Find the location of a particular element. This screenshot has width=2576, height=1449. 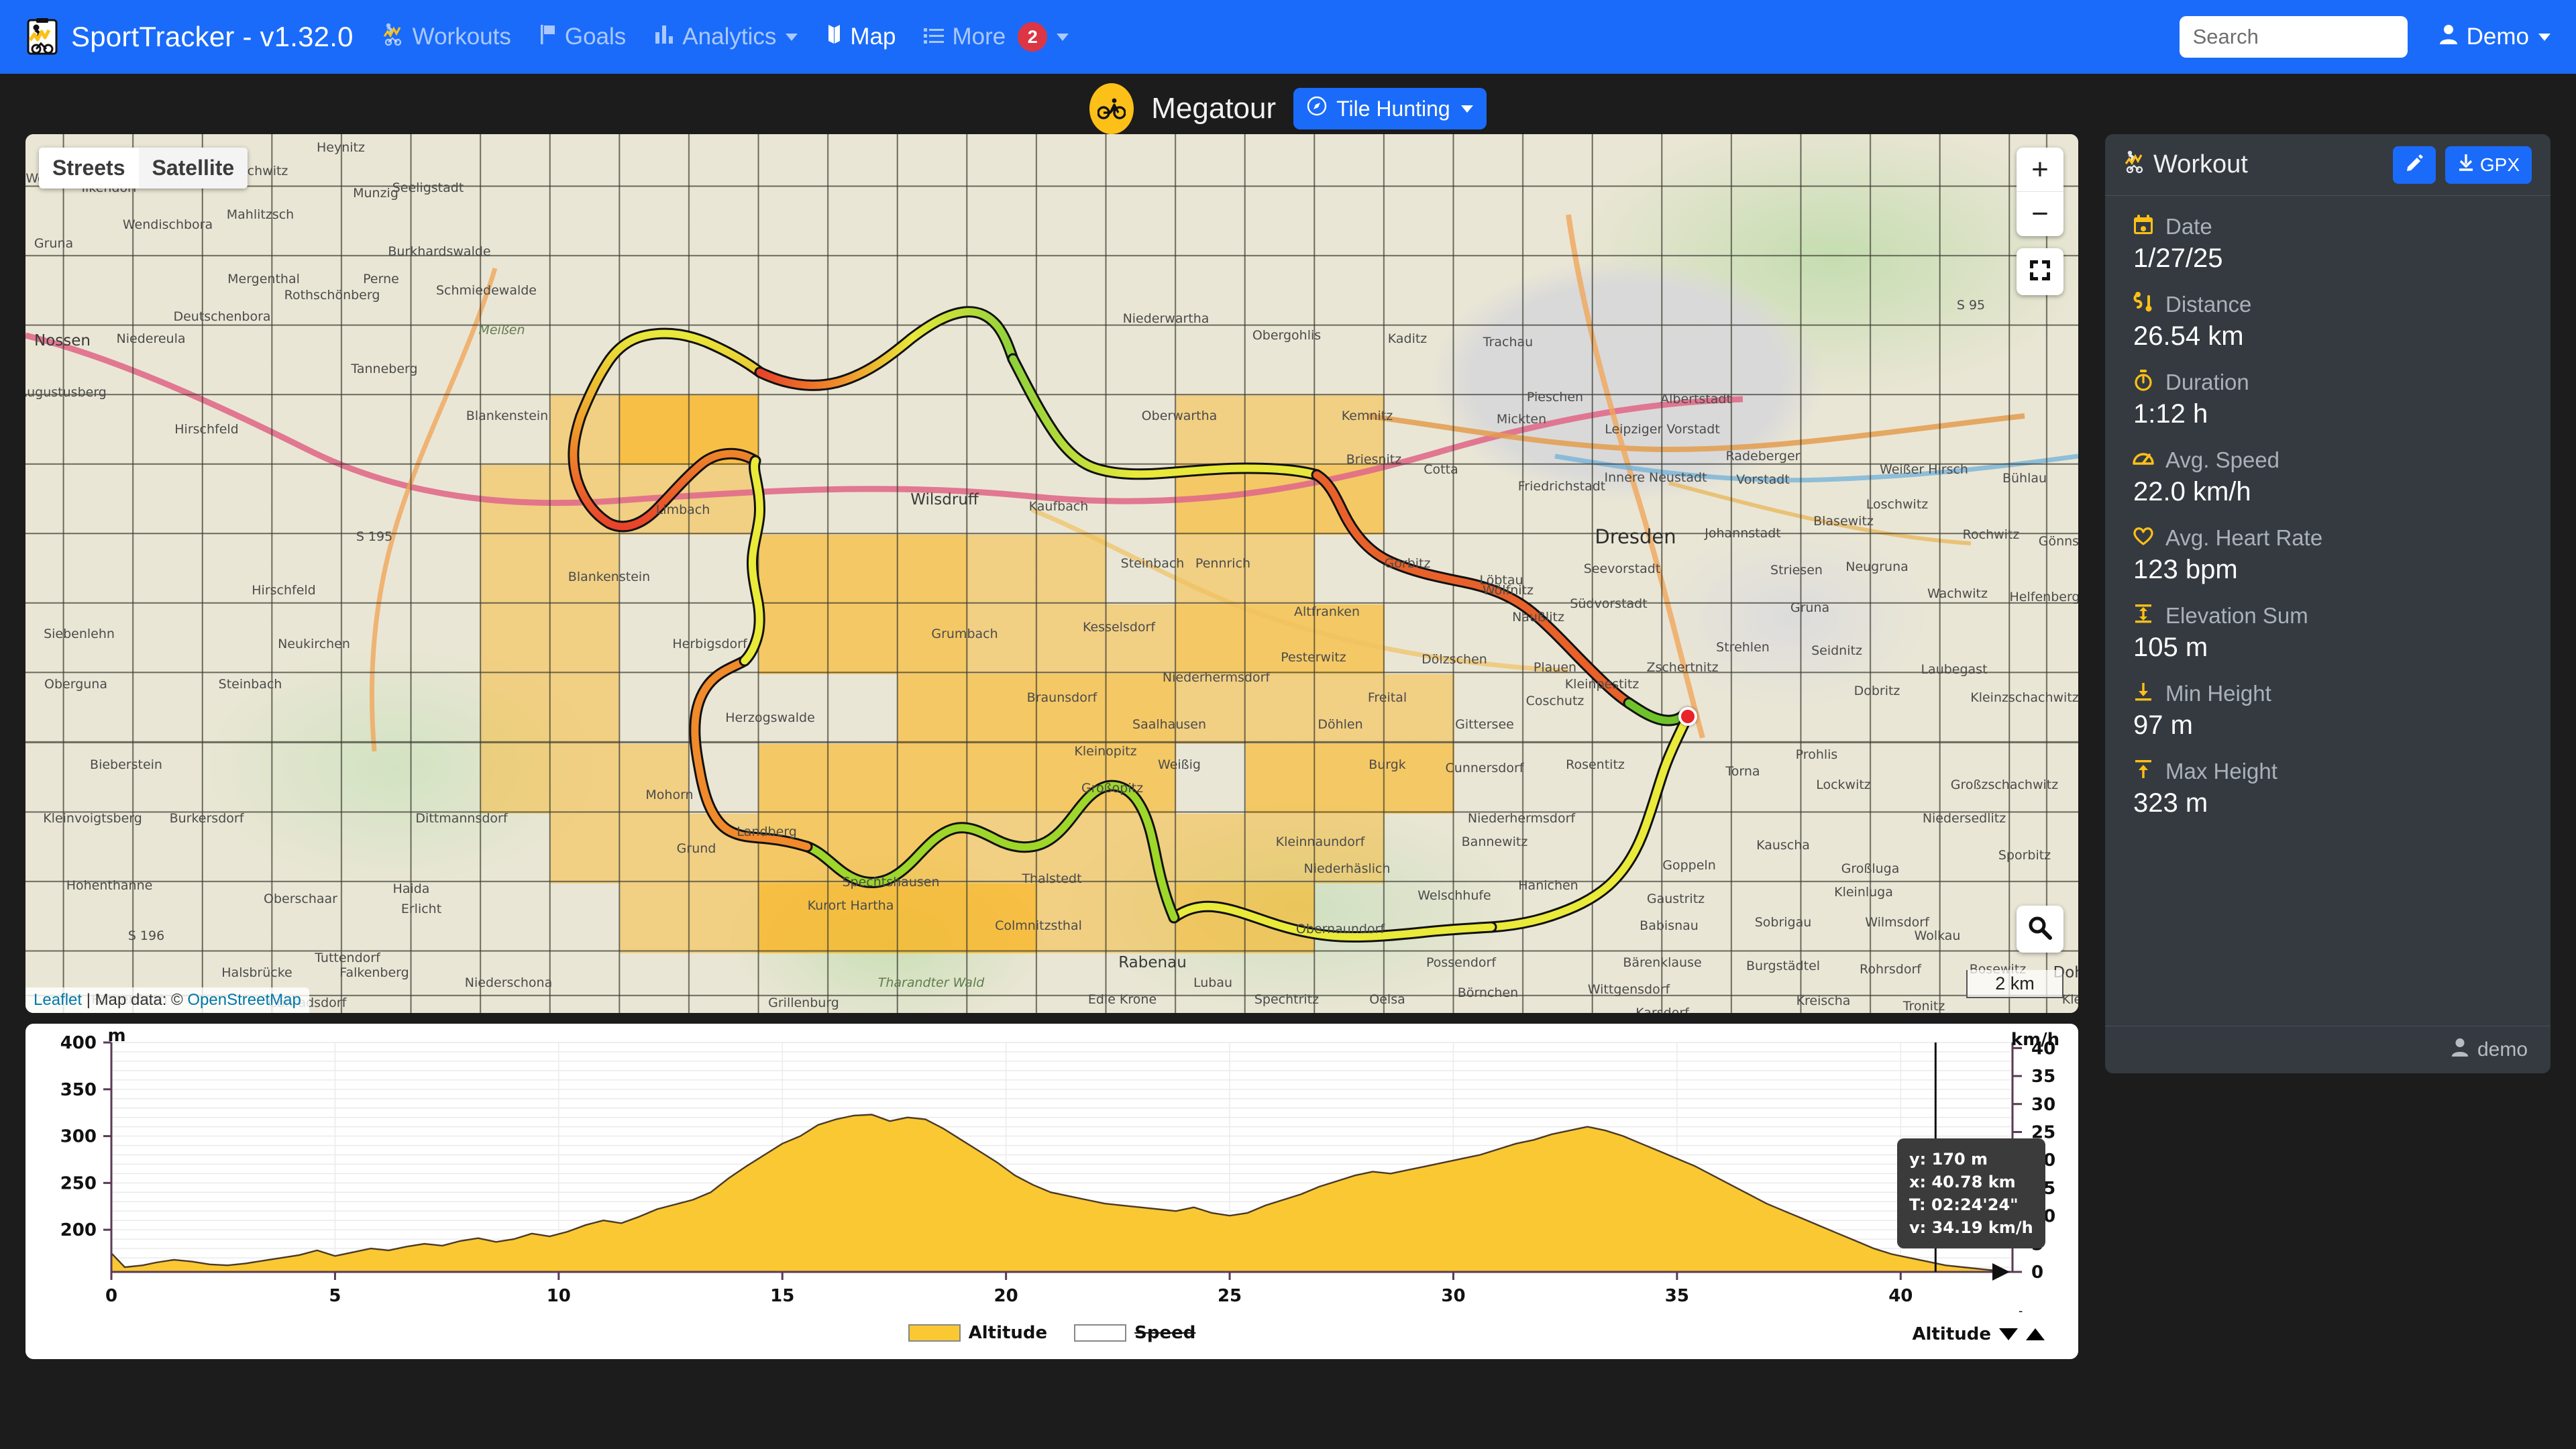

workout-title-bar: Megatour Tile Hunting is located at coordinates (1288, 104).